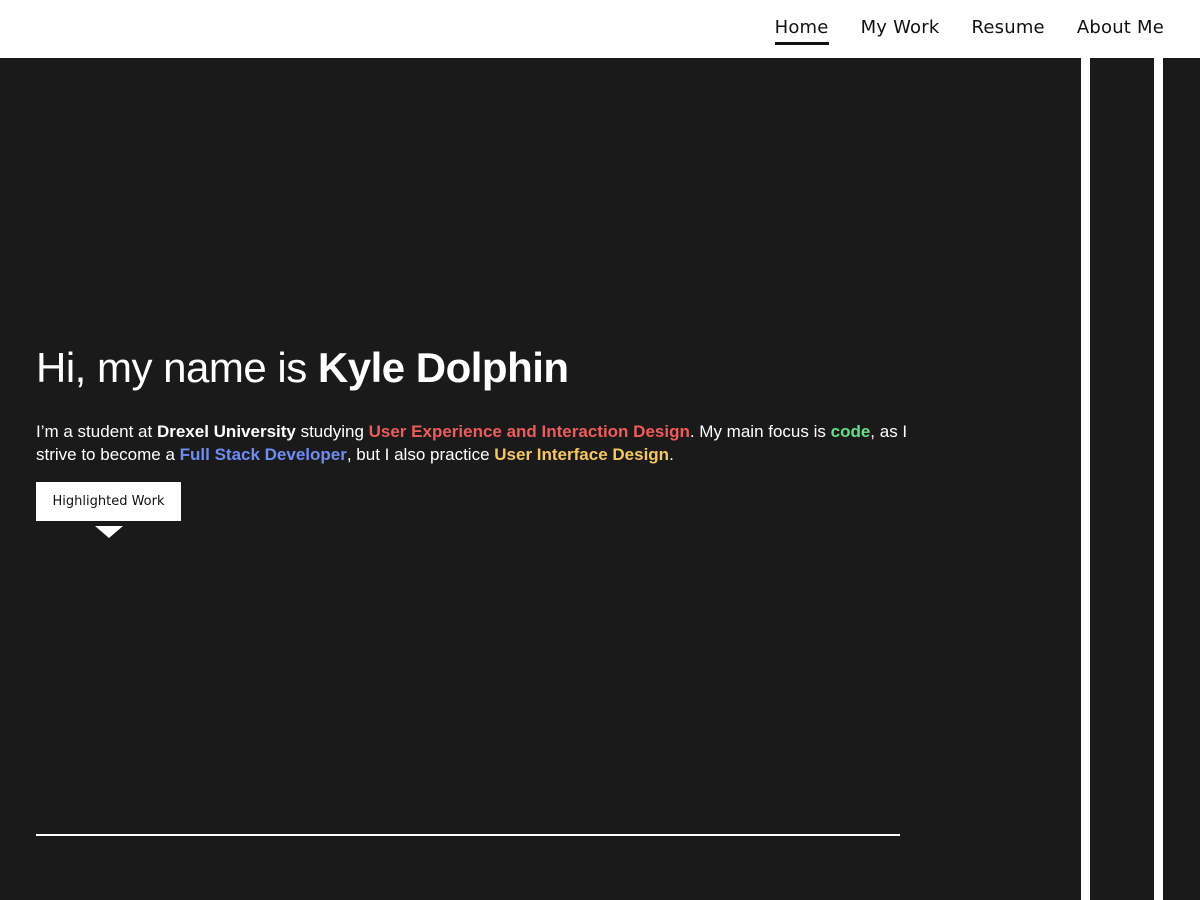 The width and height of the screenshot is (1200, 900). Describe the element at coordinates (443, 367) in the screenshot. I see `name-text: Kyle Dolphin` at that location.